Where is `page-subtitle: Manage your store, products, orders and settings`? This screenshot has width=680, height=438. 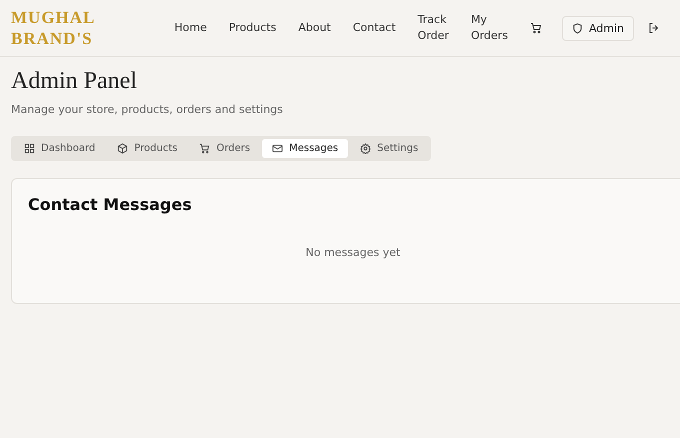 page-subtitle: Manage your store, products, orders and settings is located at coordinates (147, 109).